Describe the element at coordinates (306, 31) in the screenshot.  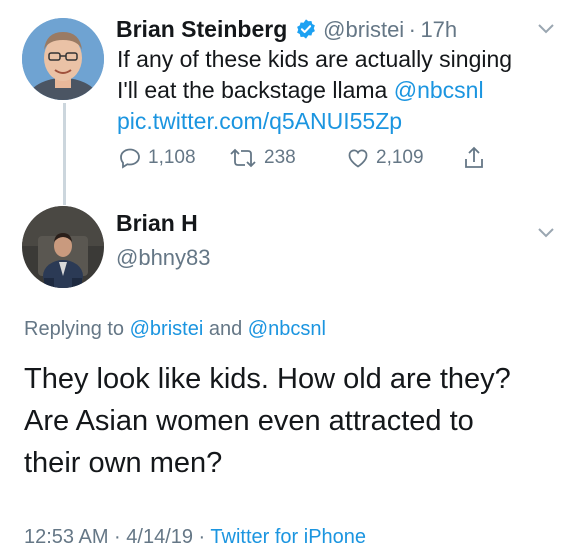
I see `verified-badge-icon` at that location.